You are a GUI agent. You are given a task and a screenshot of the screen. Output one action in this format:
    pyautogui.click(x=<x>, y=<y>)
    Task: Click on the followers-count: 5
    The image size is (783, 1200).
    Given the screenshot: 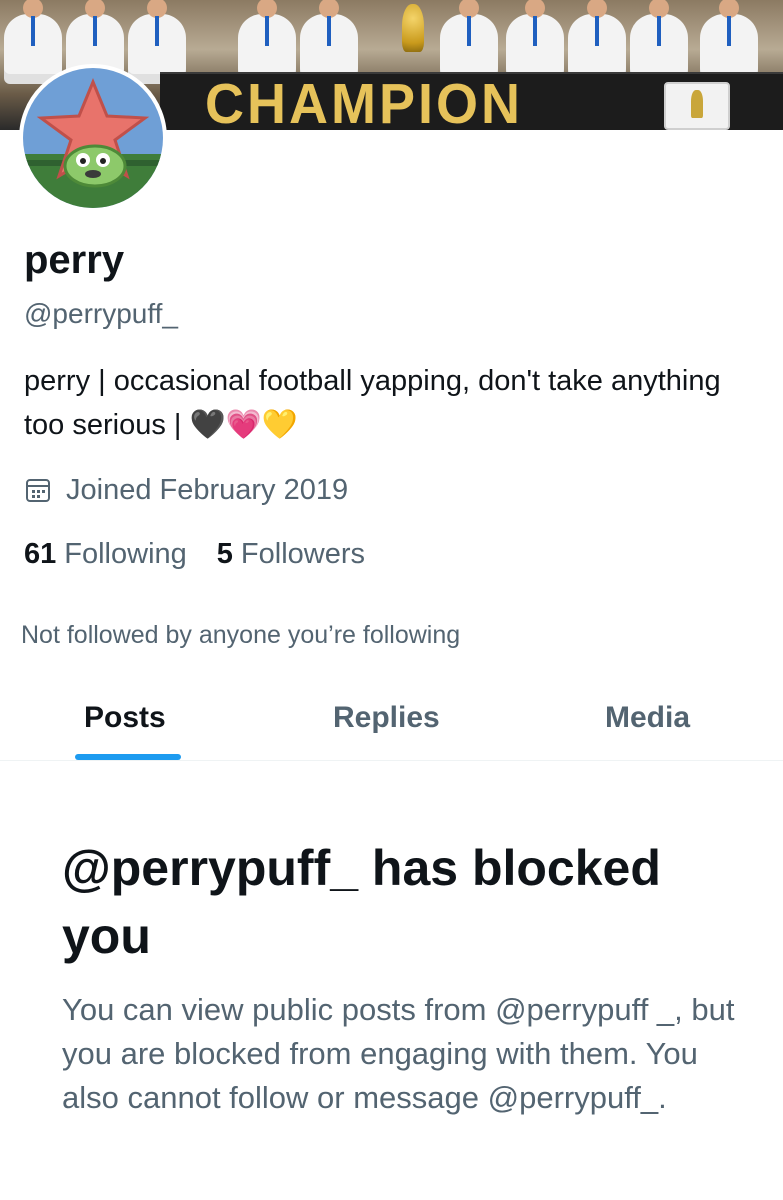 What is the action you would take?
    pyautogui.click(x=224, y=554)
    